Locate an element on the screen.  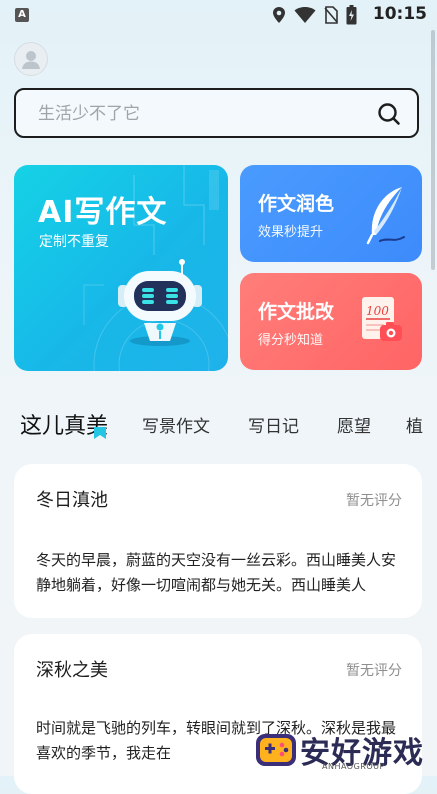
essay-title: 冬日滇池 is located at coordinates (72, 500).